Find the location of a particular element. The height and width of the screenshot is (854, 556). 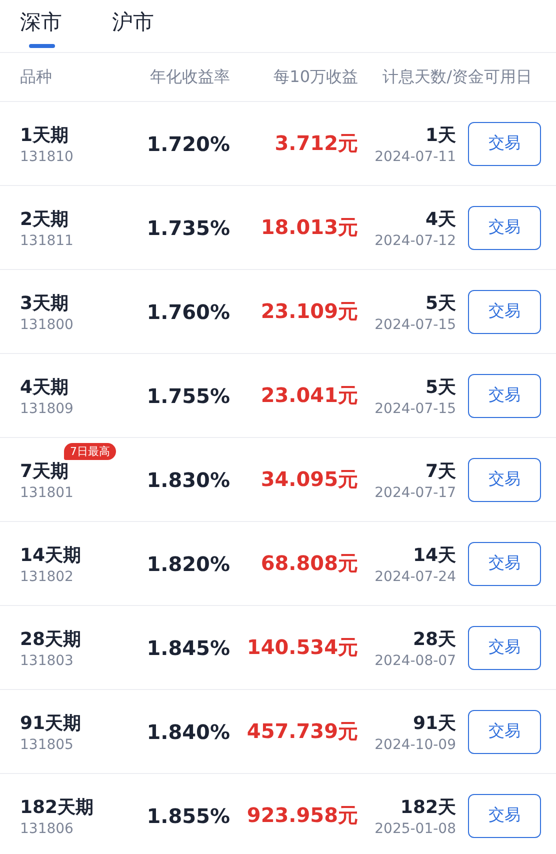

interest-days: 7天 is located at coordinates (440, 470).